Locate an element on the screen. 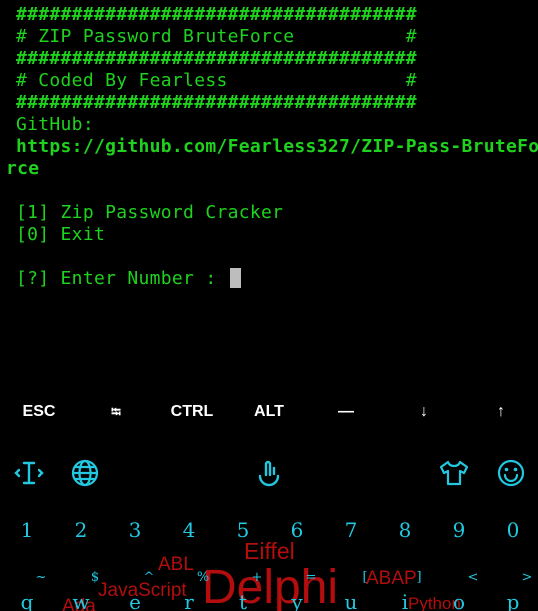 This screenshot has height=611, width=538. touch-icon is located at coordinates (269, 473).